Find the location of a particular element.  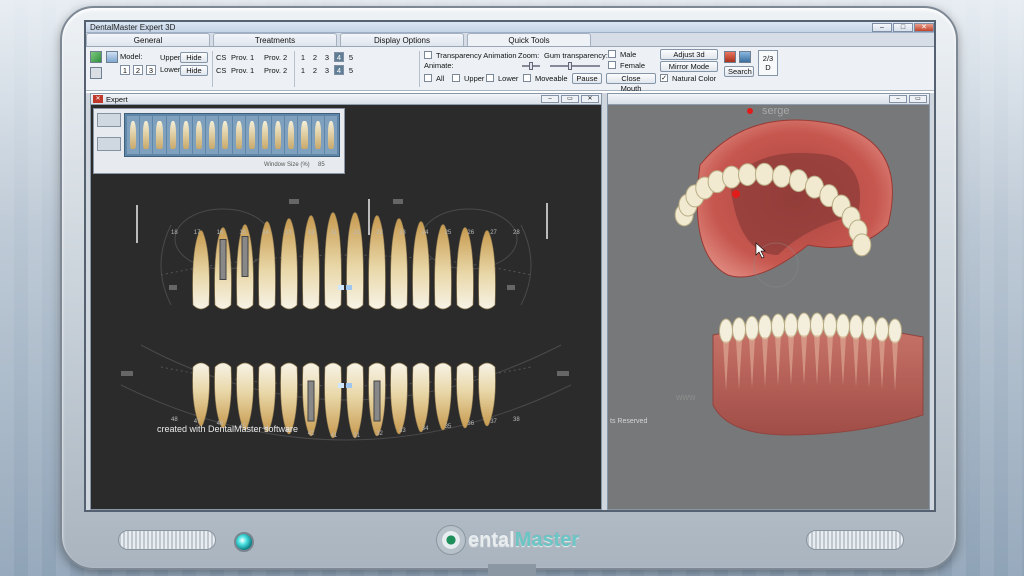

red-tool-icon is located at coordinates (730, 57).